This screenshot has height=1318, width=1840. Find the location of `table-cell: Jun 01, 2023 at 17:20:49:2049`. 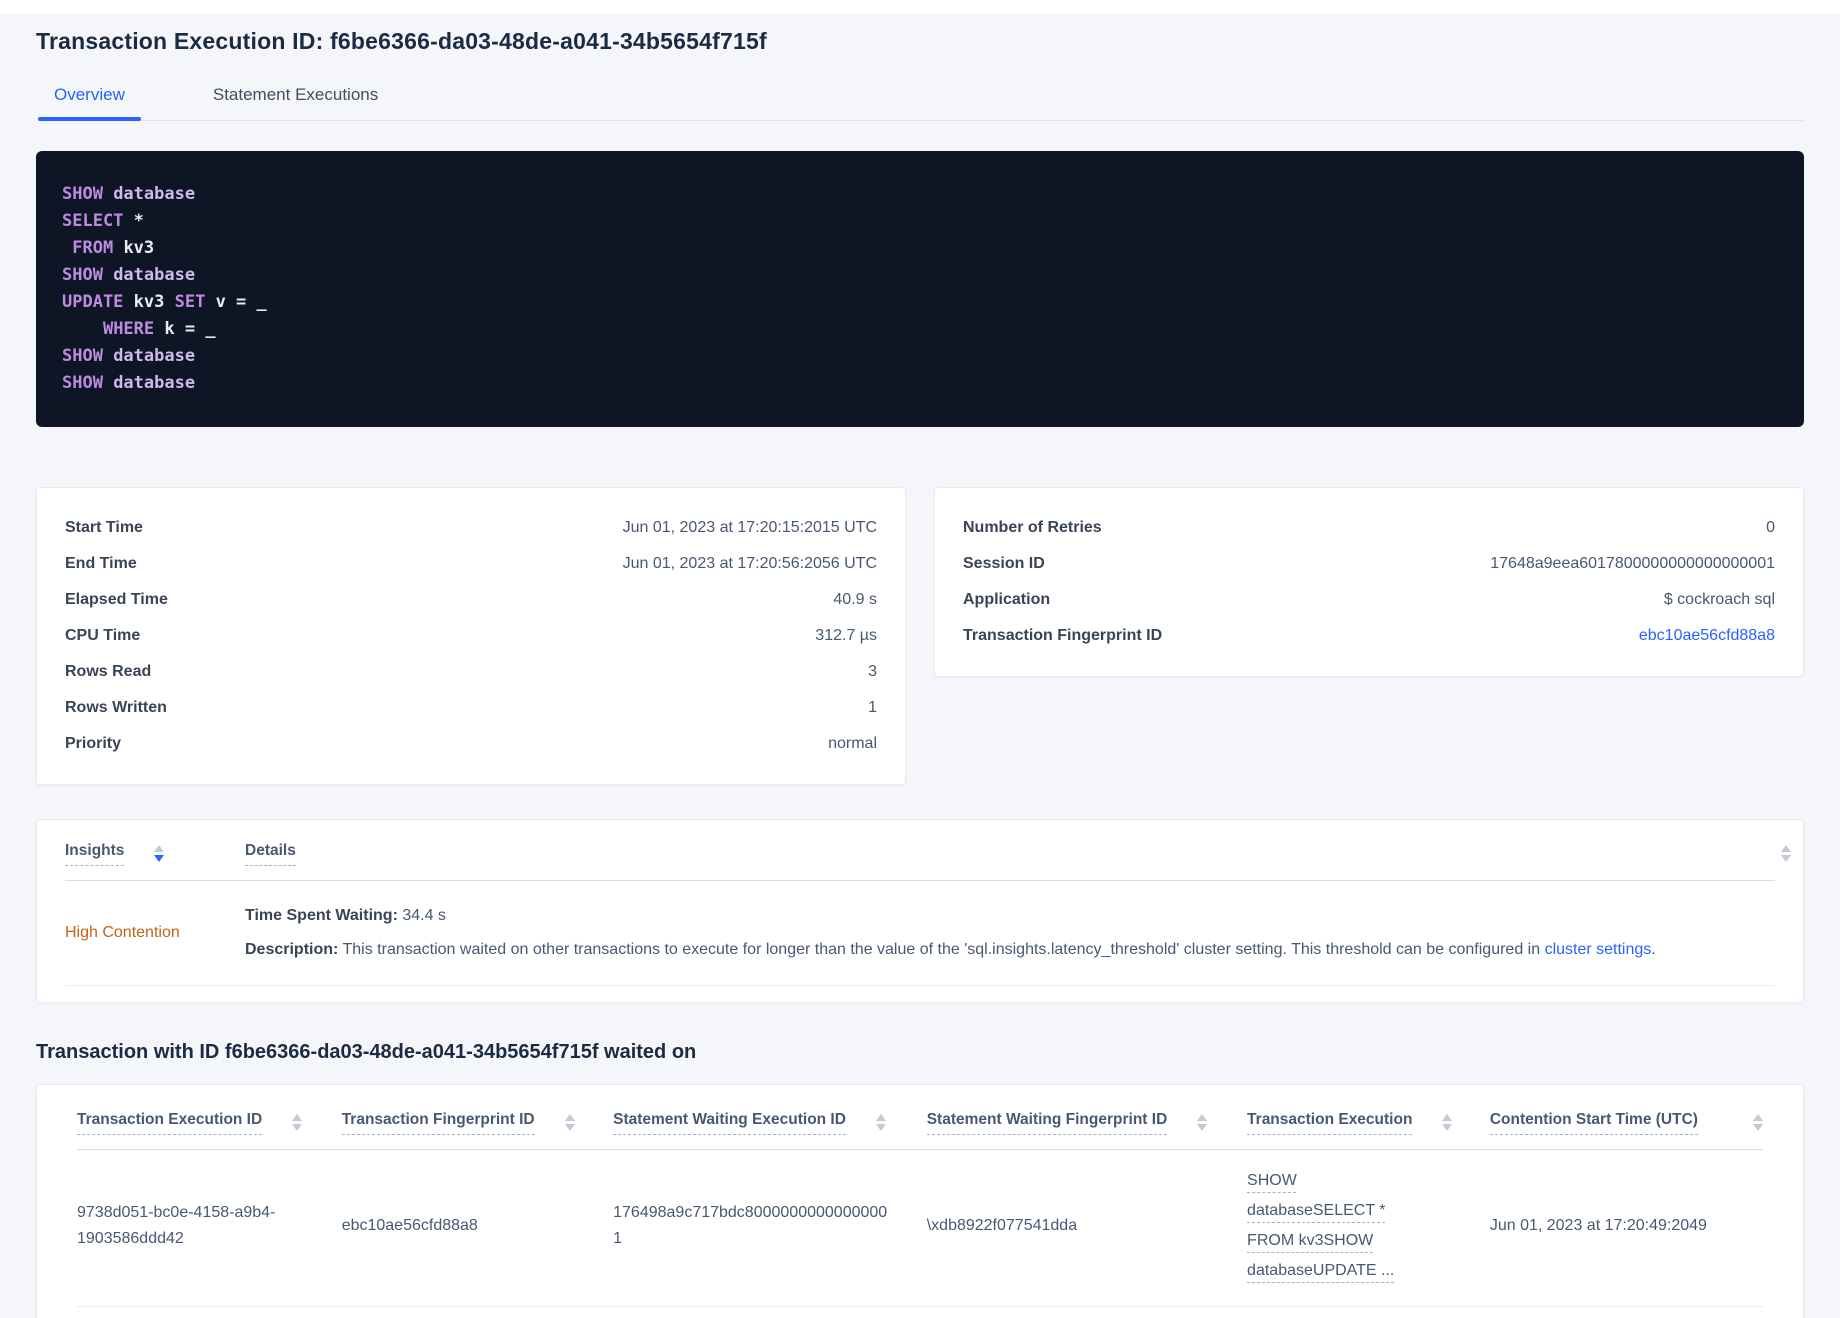

table-cell: Jun 01, 2023 at 17:20:49:2049 is located at coordinates (1598, 1225).